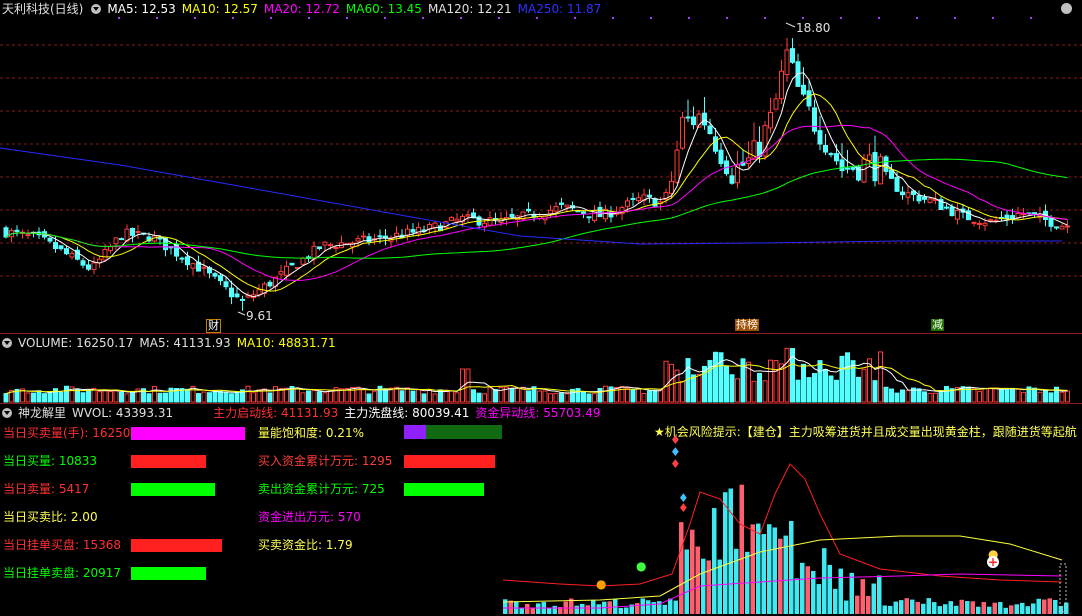  I want to click on marker-rank: 持榜, so click(747, 325).